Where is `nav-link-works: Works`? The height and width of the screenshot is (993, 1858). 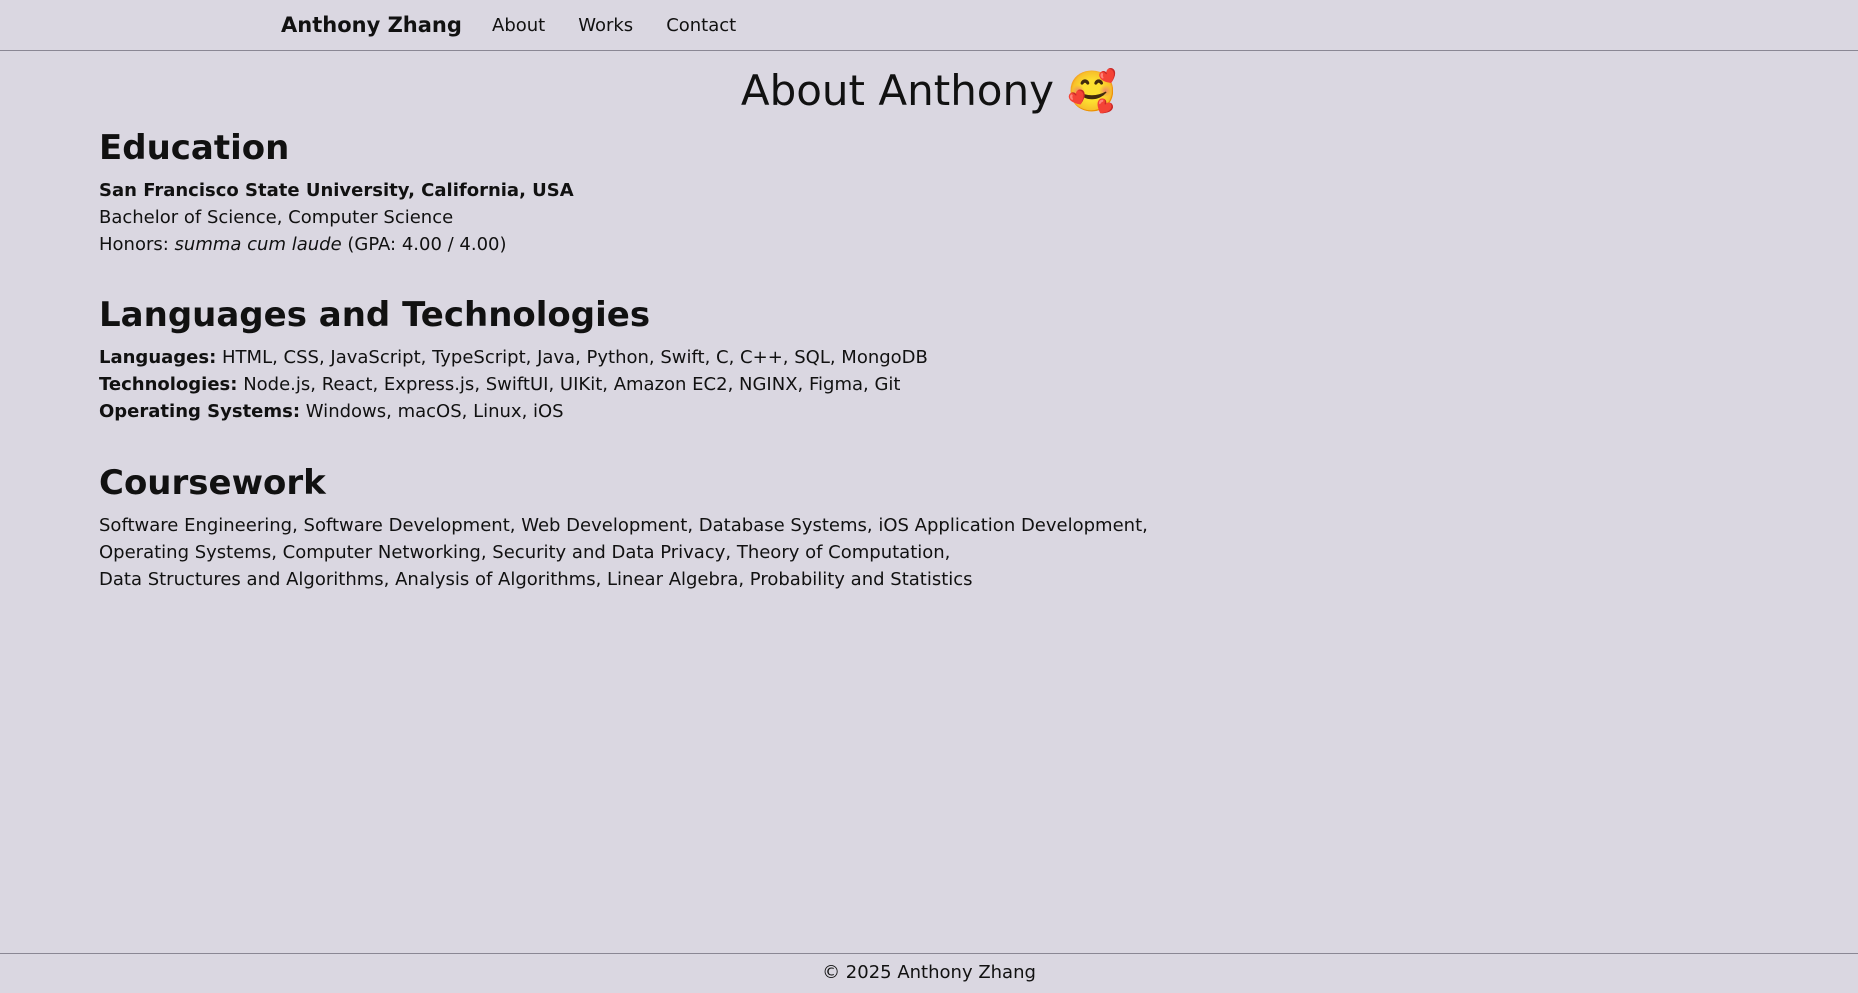 nav-link-works: Works is located at coordinates (605, 25).